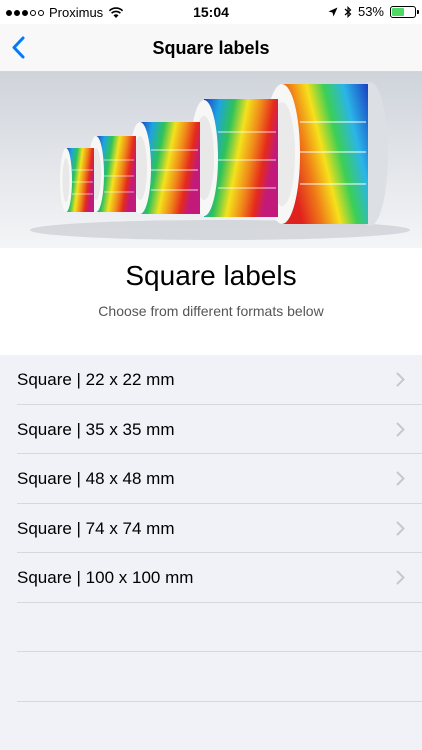  I want to click on list-item-label: Square | 35 x 35 mm, so click(96, 429).